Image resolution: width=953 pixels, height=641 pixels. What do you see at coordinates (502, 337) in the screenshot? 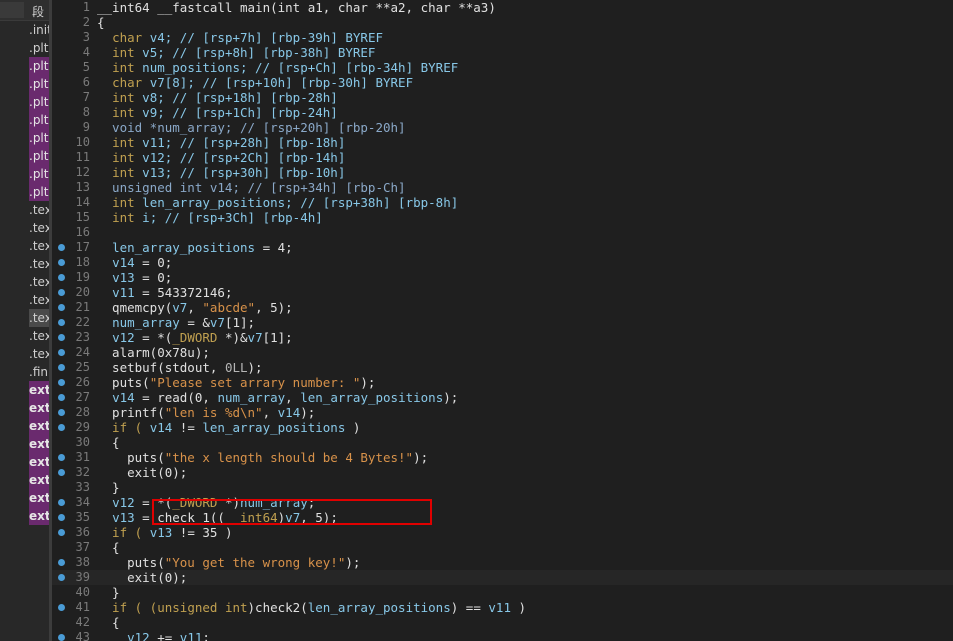
I see `code-line: 23 v12 = *(_DWORD *)&v7[1];` at bounding box center [502, 337].